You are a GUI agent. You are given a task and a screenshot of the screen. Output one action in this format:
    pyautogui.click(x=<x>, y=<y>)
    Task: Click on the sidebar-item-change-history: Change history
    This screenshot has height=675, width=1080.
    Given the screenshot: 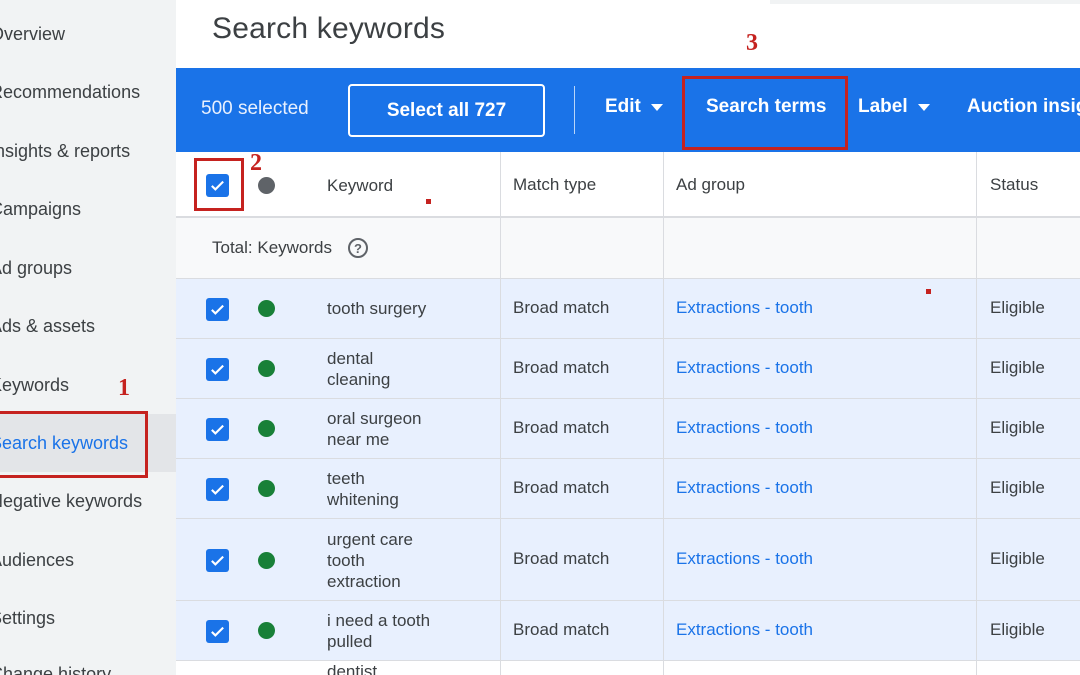 What is the action you would take?
    pyautogui.click(x=88, y=660)
    